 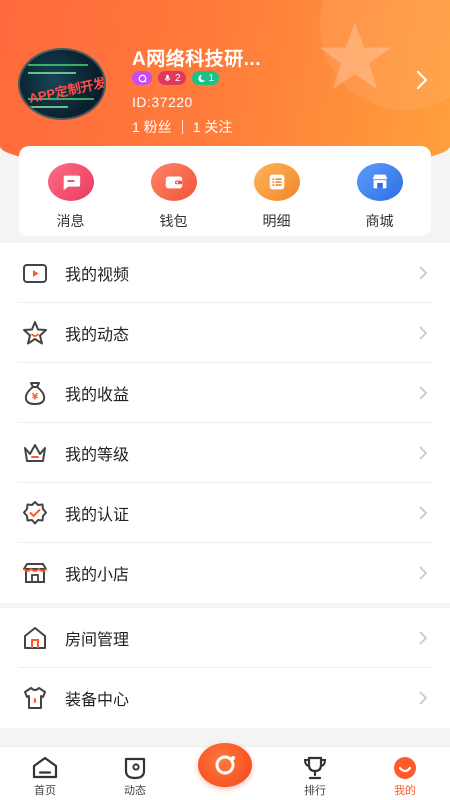 What do you see at coordinates (213, 127) in the screenshot?
I see `following-count: 1 关注` at bounding box center [213, 127].